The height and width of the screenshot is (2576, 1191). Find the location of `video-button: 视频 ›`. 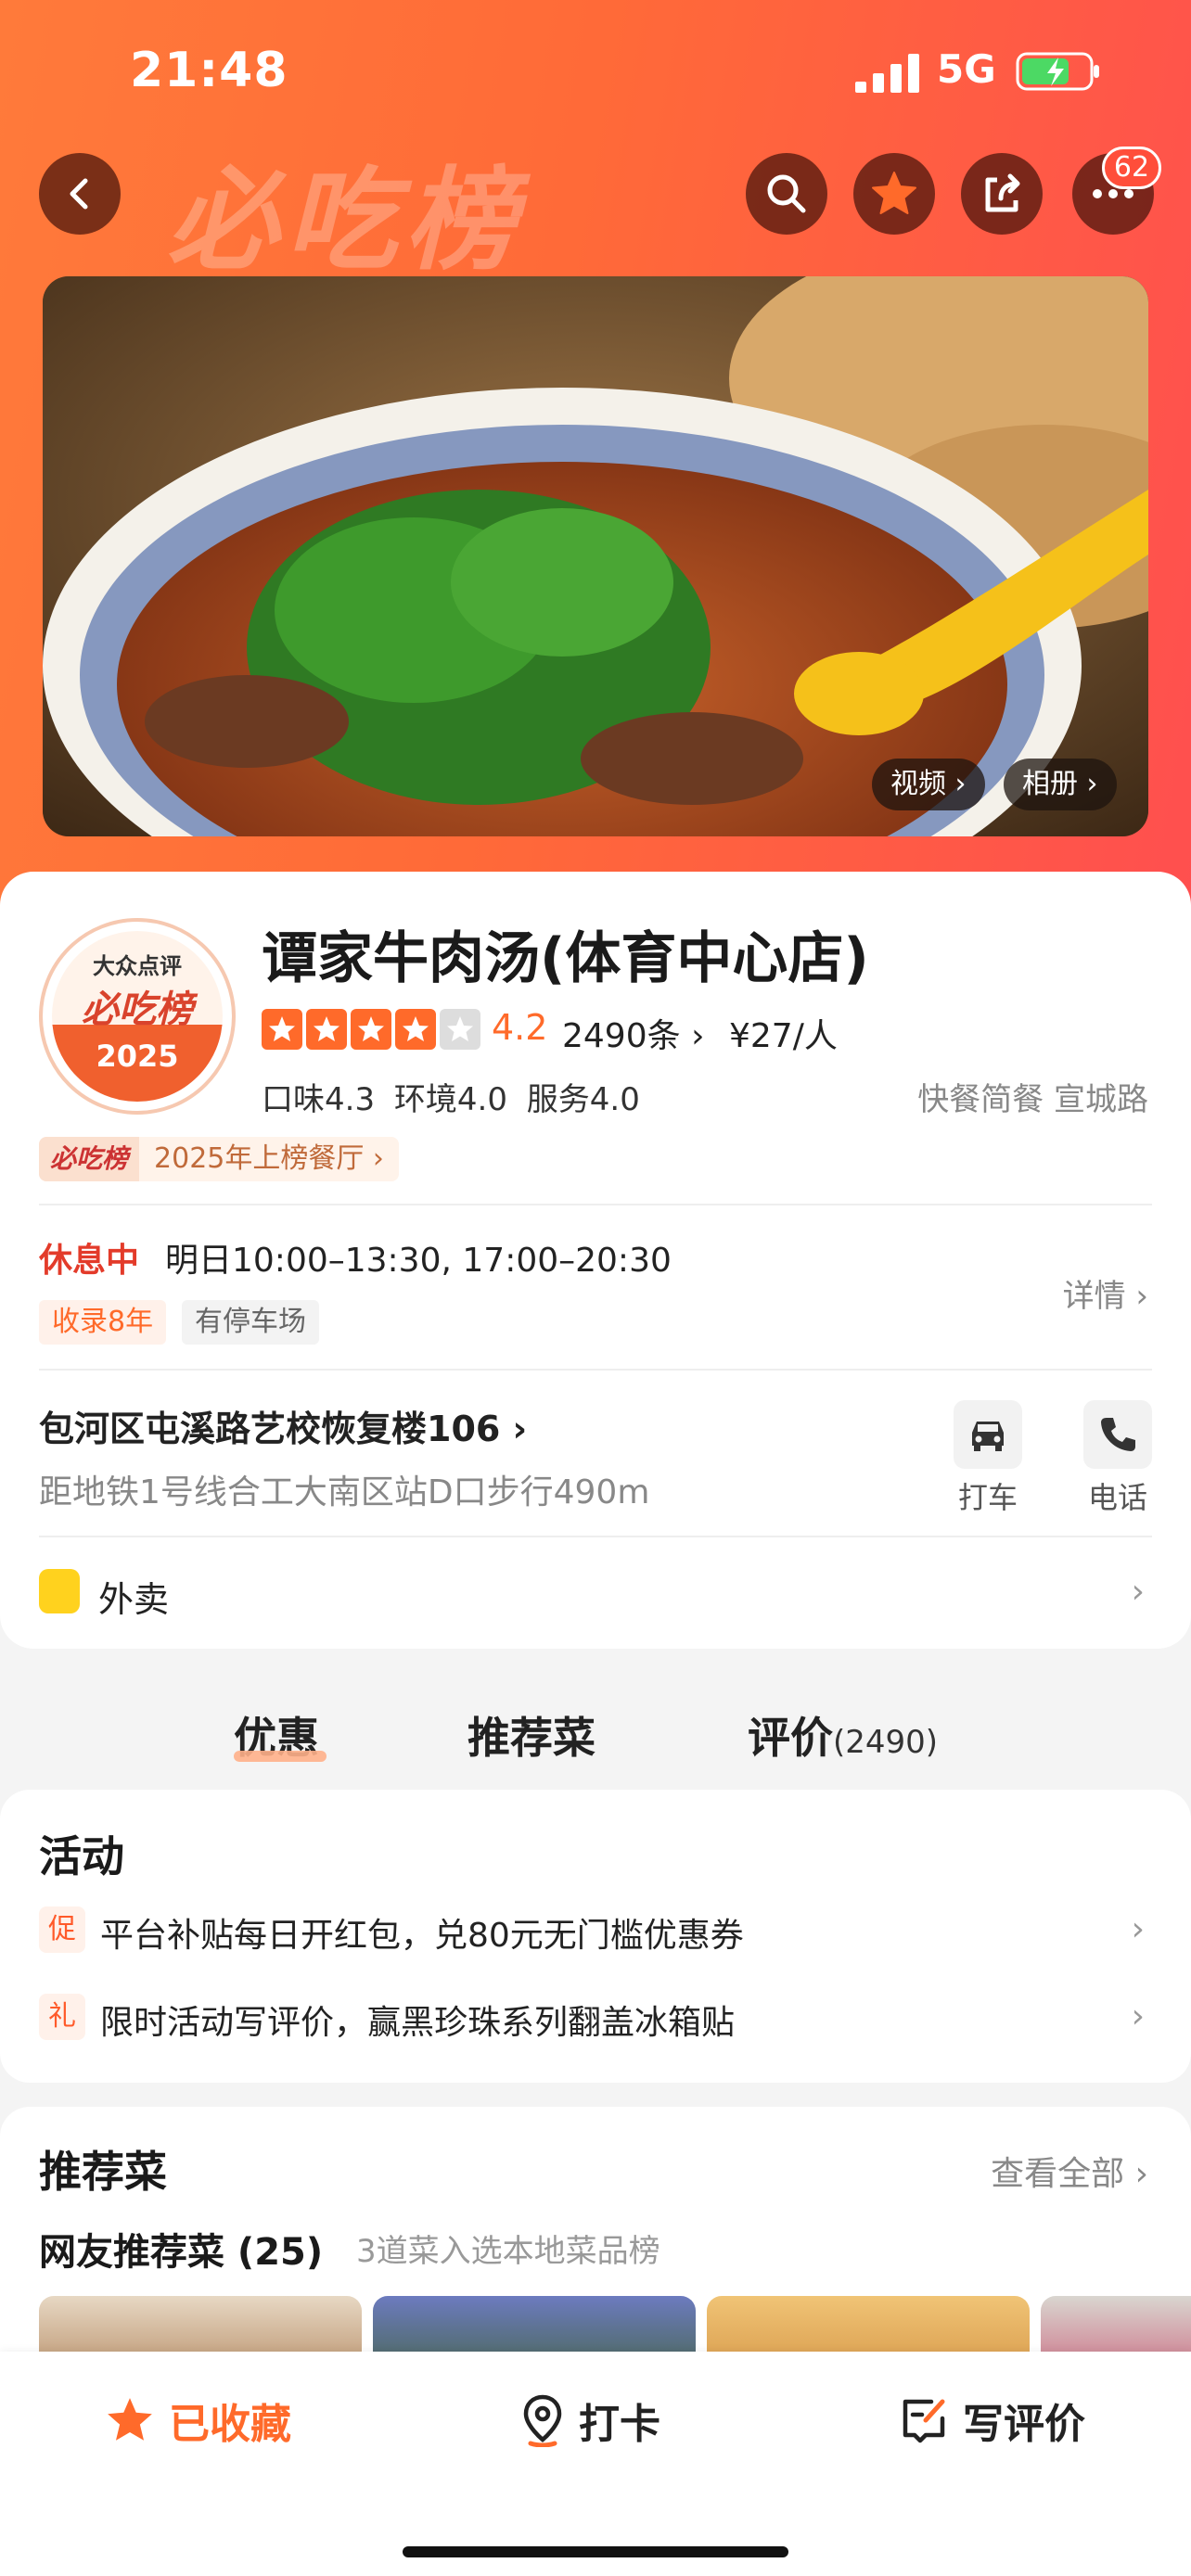

video-button: 视频 › is located at coordinates (929, 784).